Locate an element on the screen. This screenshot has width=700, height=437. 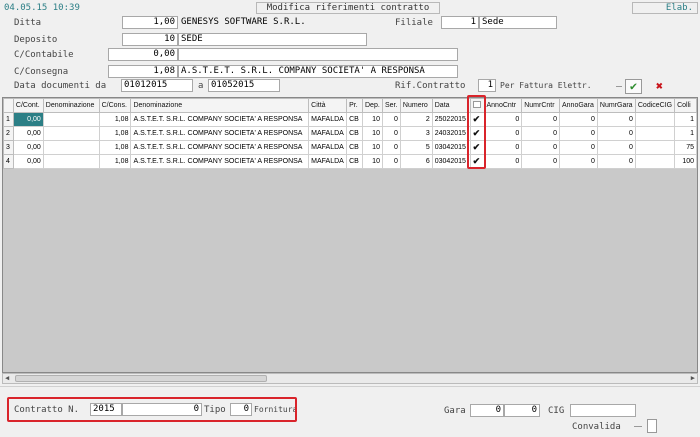
col-anno-cntr: AnnoCntr is located at coordinates (503, 105).